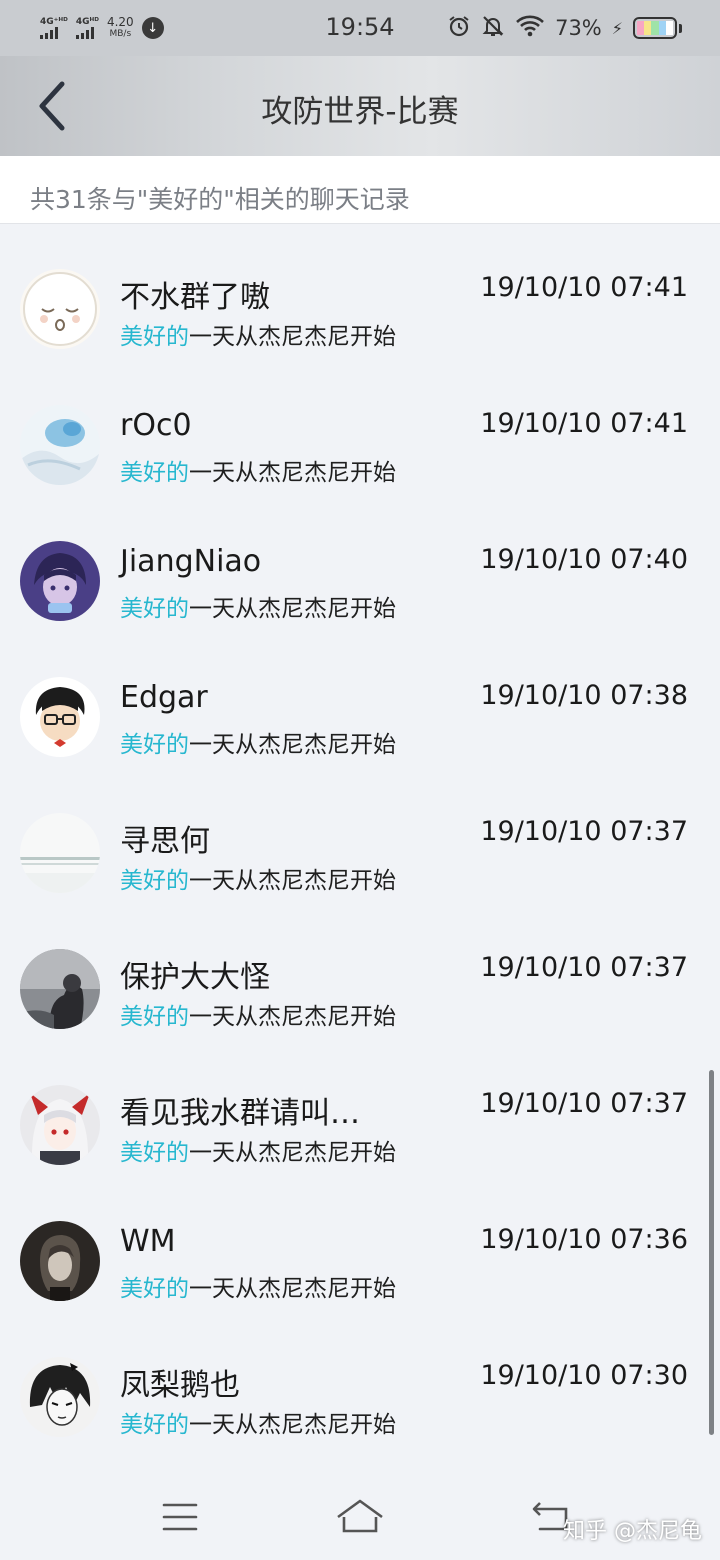 This screenshot has width=720, height=1560. What do you see at coordinates (584, 695) in the screenshot?
I see `message-time: 19/10/10 07:38` at bounding box center [584, 695].